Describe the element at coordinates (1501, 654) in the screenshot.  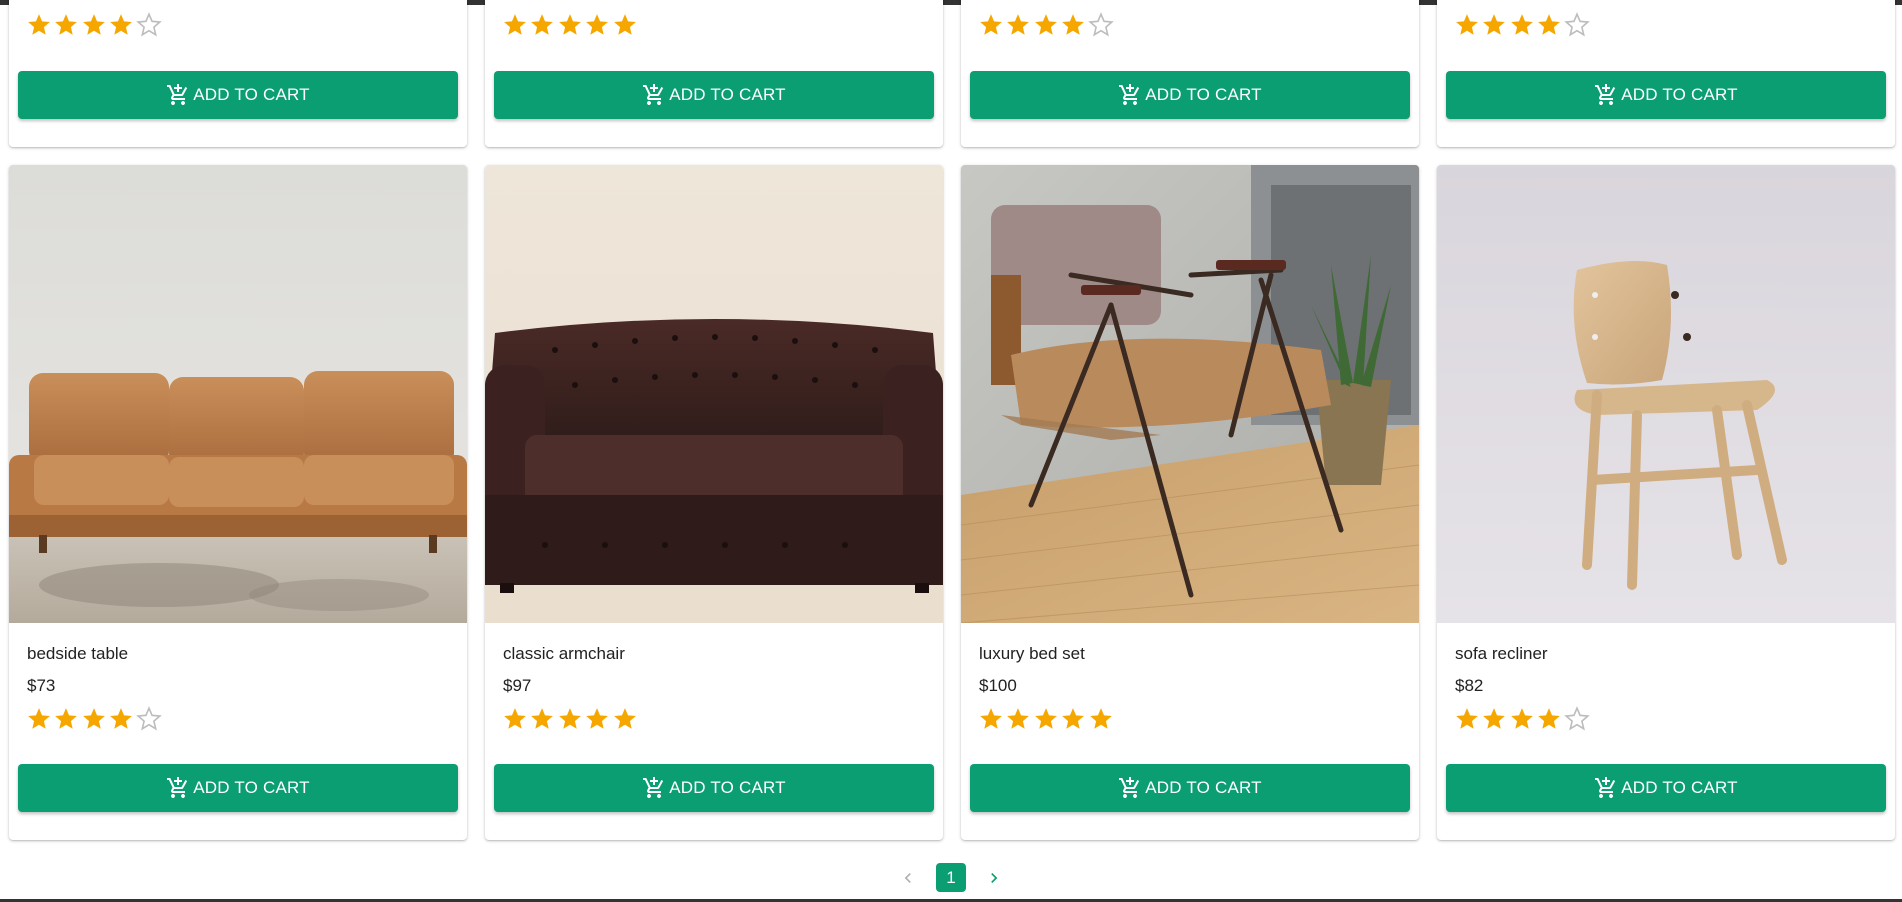
I see `product-name: sofa recliner` at that location.